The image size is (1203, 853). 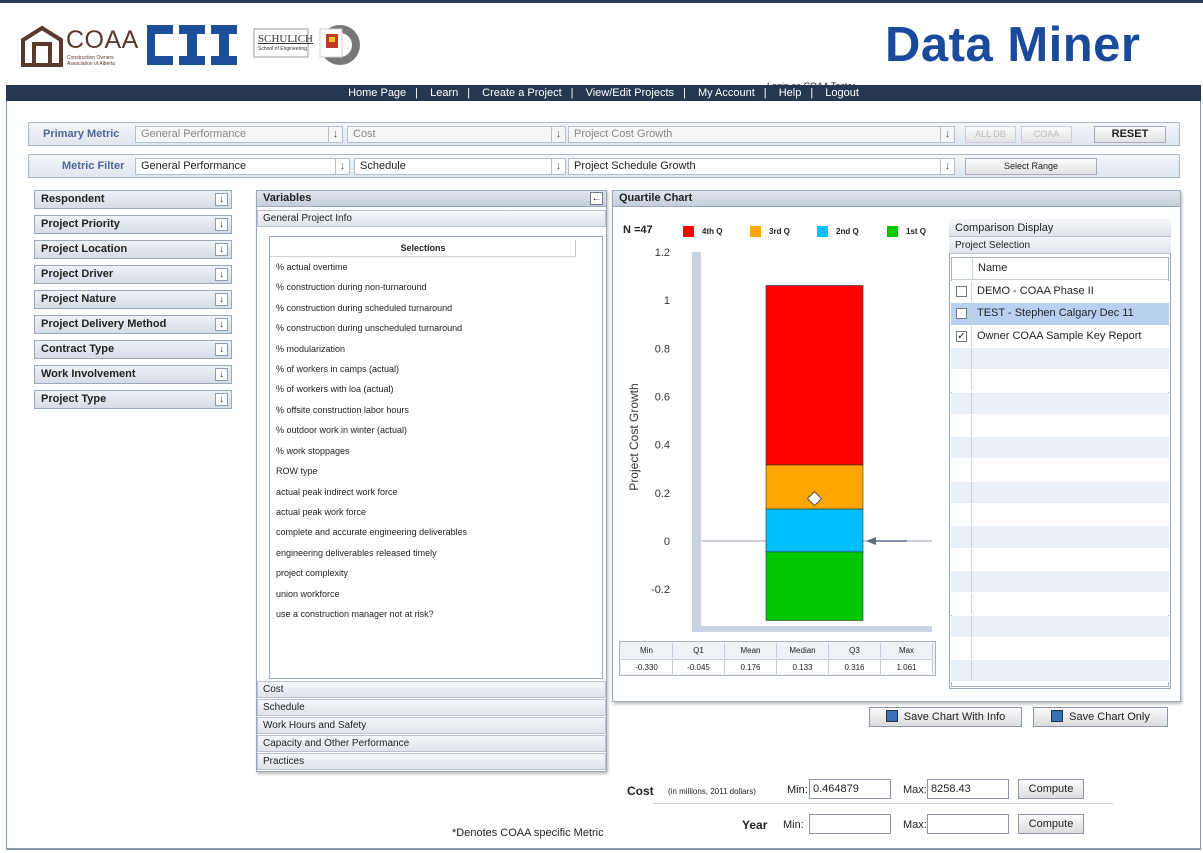 What do you see at coordinates (436, 410) in the screenshot?
I see `list-item: % offsite construction labor hours` at bounding box center [436, 410].